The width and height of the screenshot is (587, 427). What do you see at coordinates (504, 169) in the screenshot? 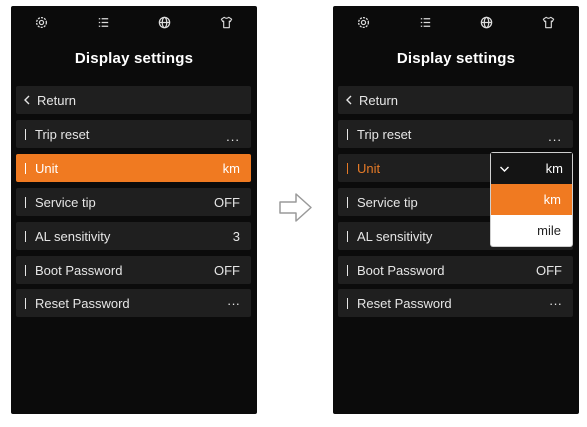
I see `chevron-down-icon` at bounding box center [504, 169].